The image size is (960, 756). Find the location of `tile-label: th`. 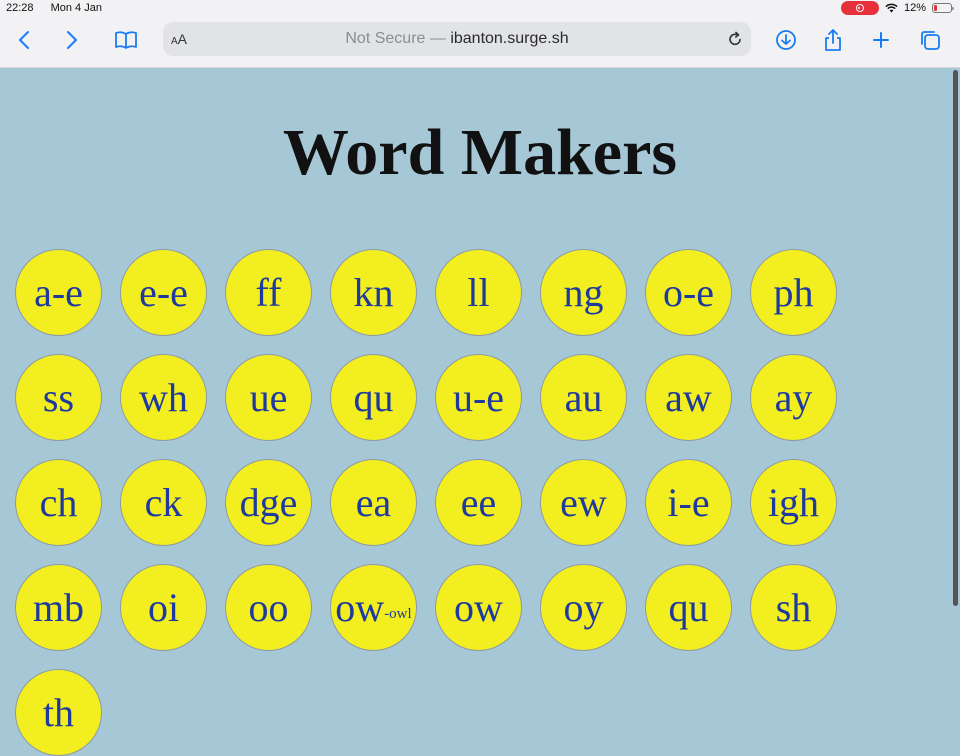

tile-label: th is located at coordinates (58, 712).